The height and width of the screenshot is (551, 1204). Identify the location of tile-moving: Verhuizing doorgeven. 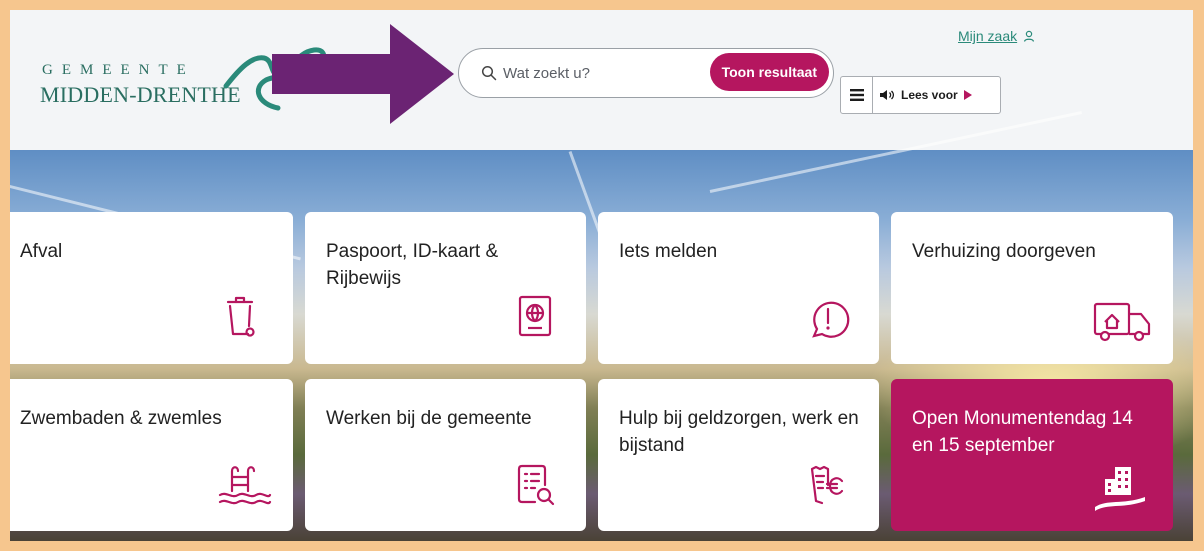
(1032, 288).